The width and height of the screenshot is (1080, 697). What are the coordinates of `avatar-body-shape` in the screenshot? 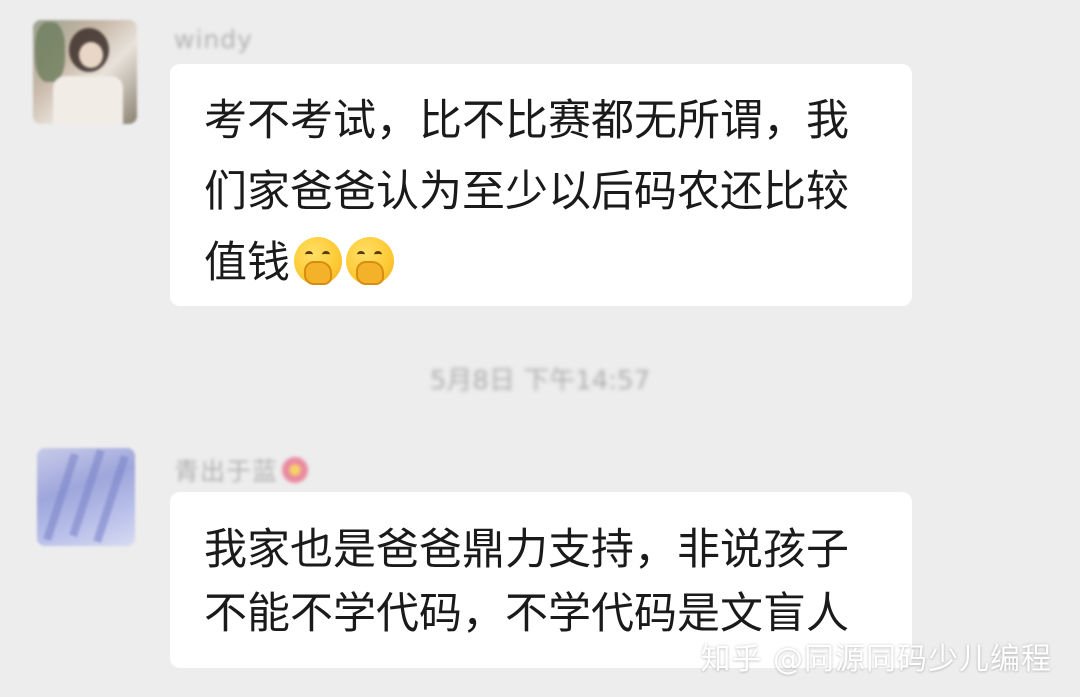 It's located at (88, 100).